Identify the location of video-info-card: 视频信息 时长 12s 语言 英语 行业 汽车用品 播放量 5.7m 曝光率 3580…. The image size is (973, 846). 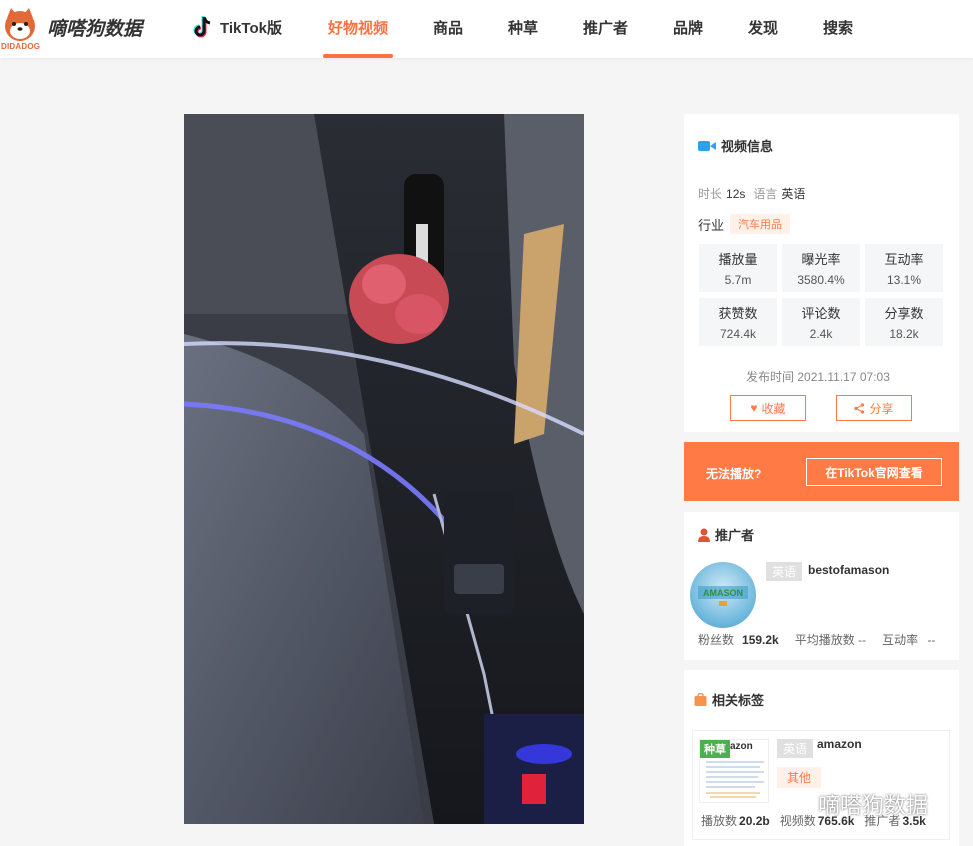
(821, 273).